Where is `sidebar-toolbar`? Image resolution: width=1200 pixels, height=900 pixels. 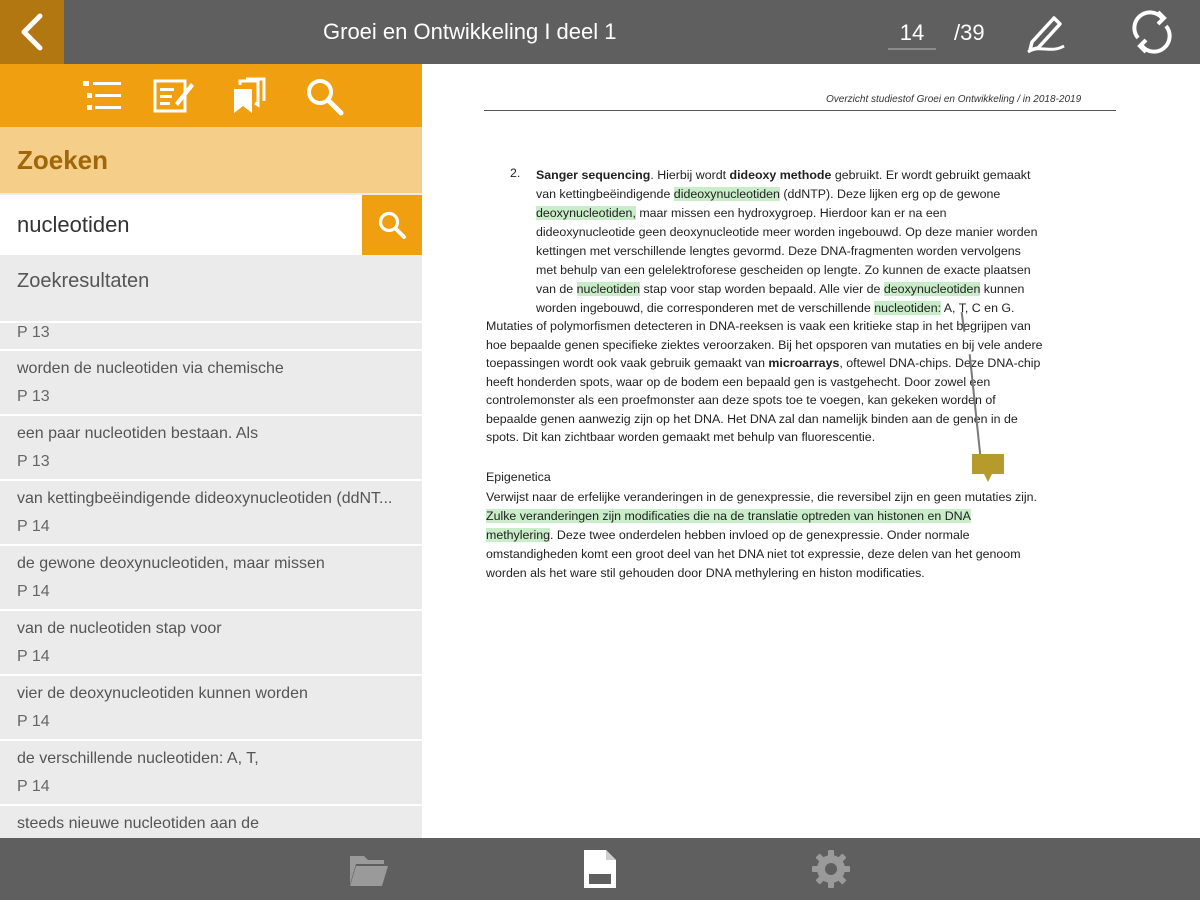
sidebar-toolbar is located at coordinates (211, 95).